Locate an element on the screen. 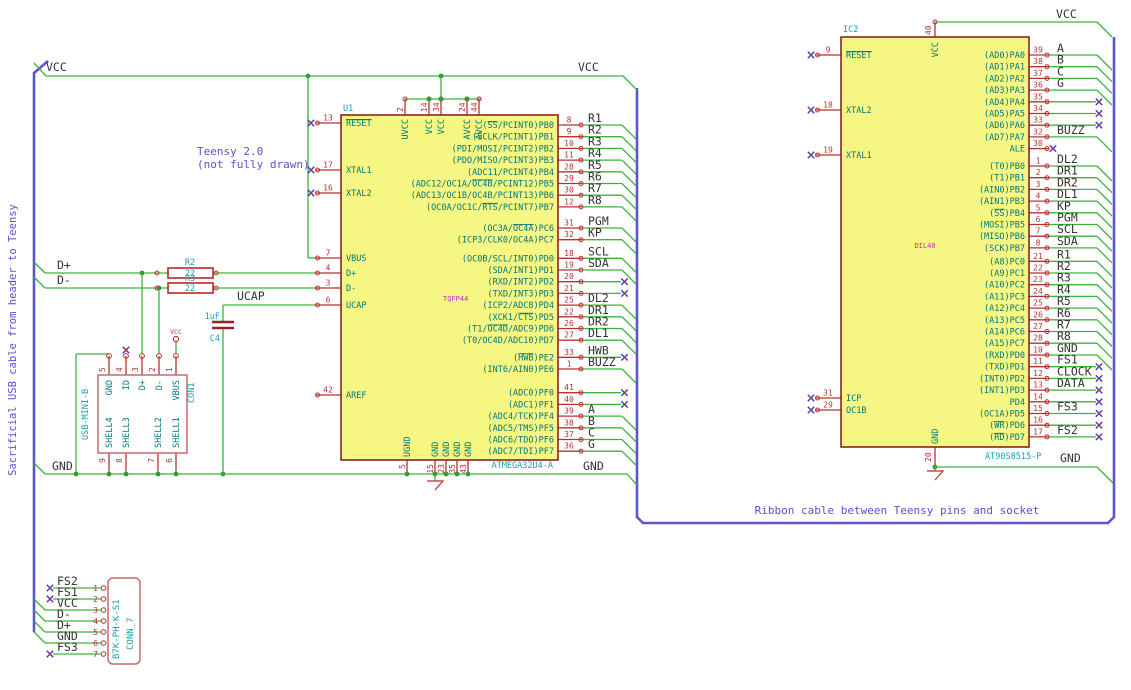  net-label: SDA is located at coordinates (598, 263).